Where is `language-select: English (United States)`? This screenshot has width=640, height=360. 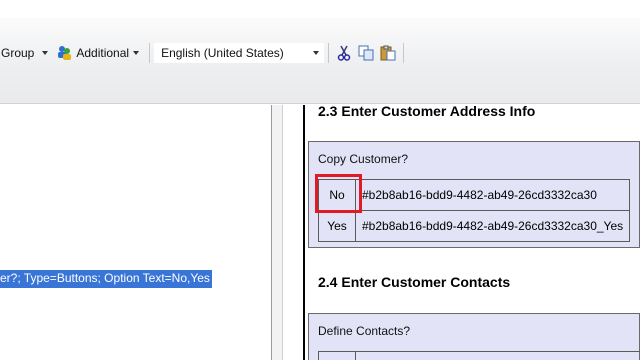 language-select: English (United States) is located at coordinates (239, 53).